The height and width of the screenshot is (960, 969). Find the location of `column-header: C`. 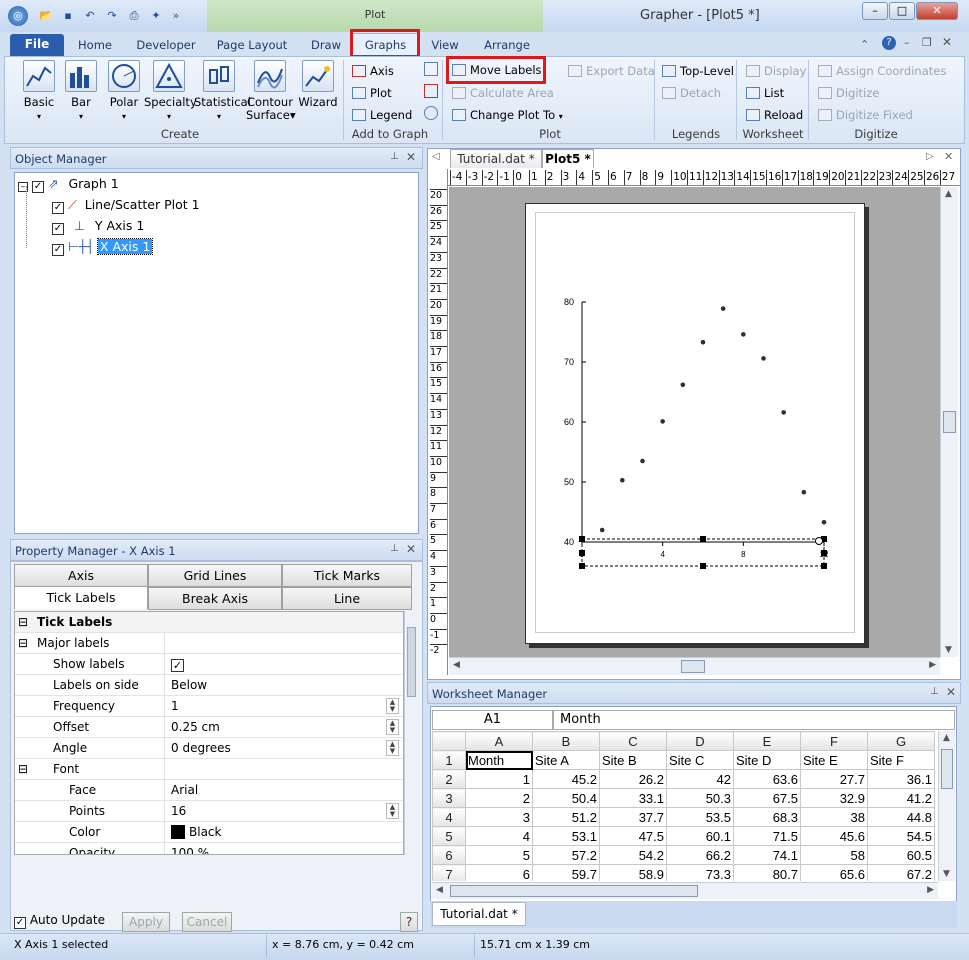

column-header: C is located at coordinates (633, 741).